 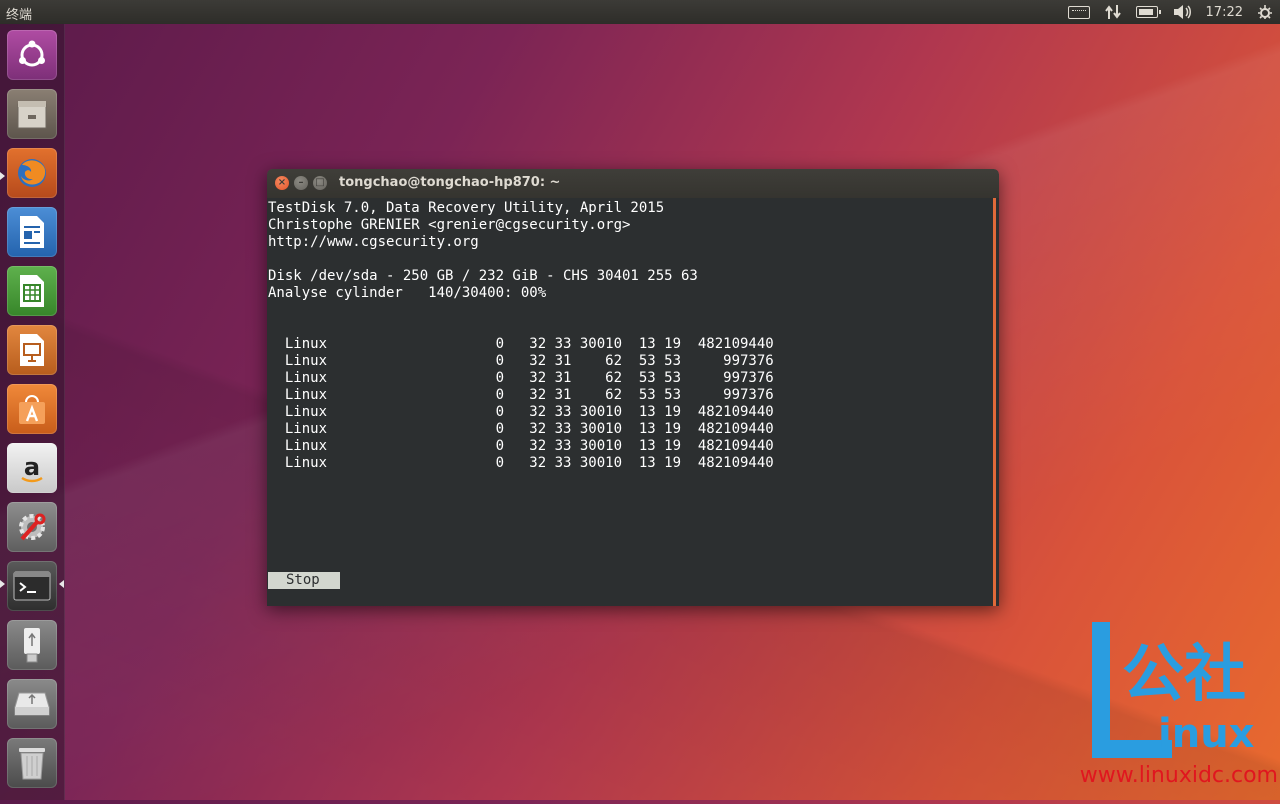 I want to click on disk-drive-icon, so click(x=32, y=704).